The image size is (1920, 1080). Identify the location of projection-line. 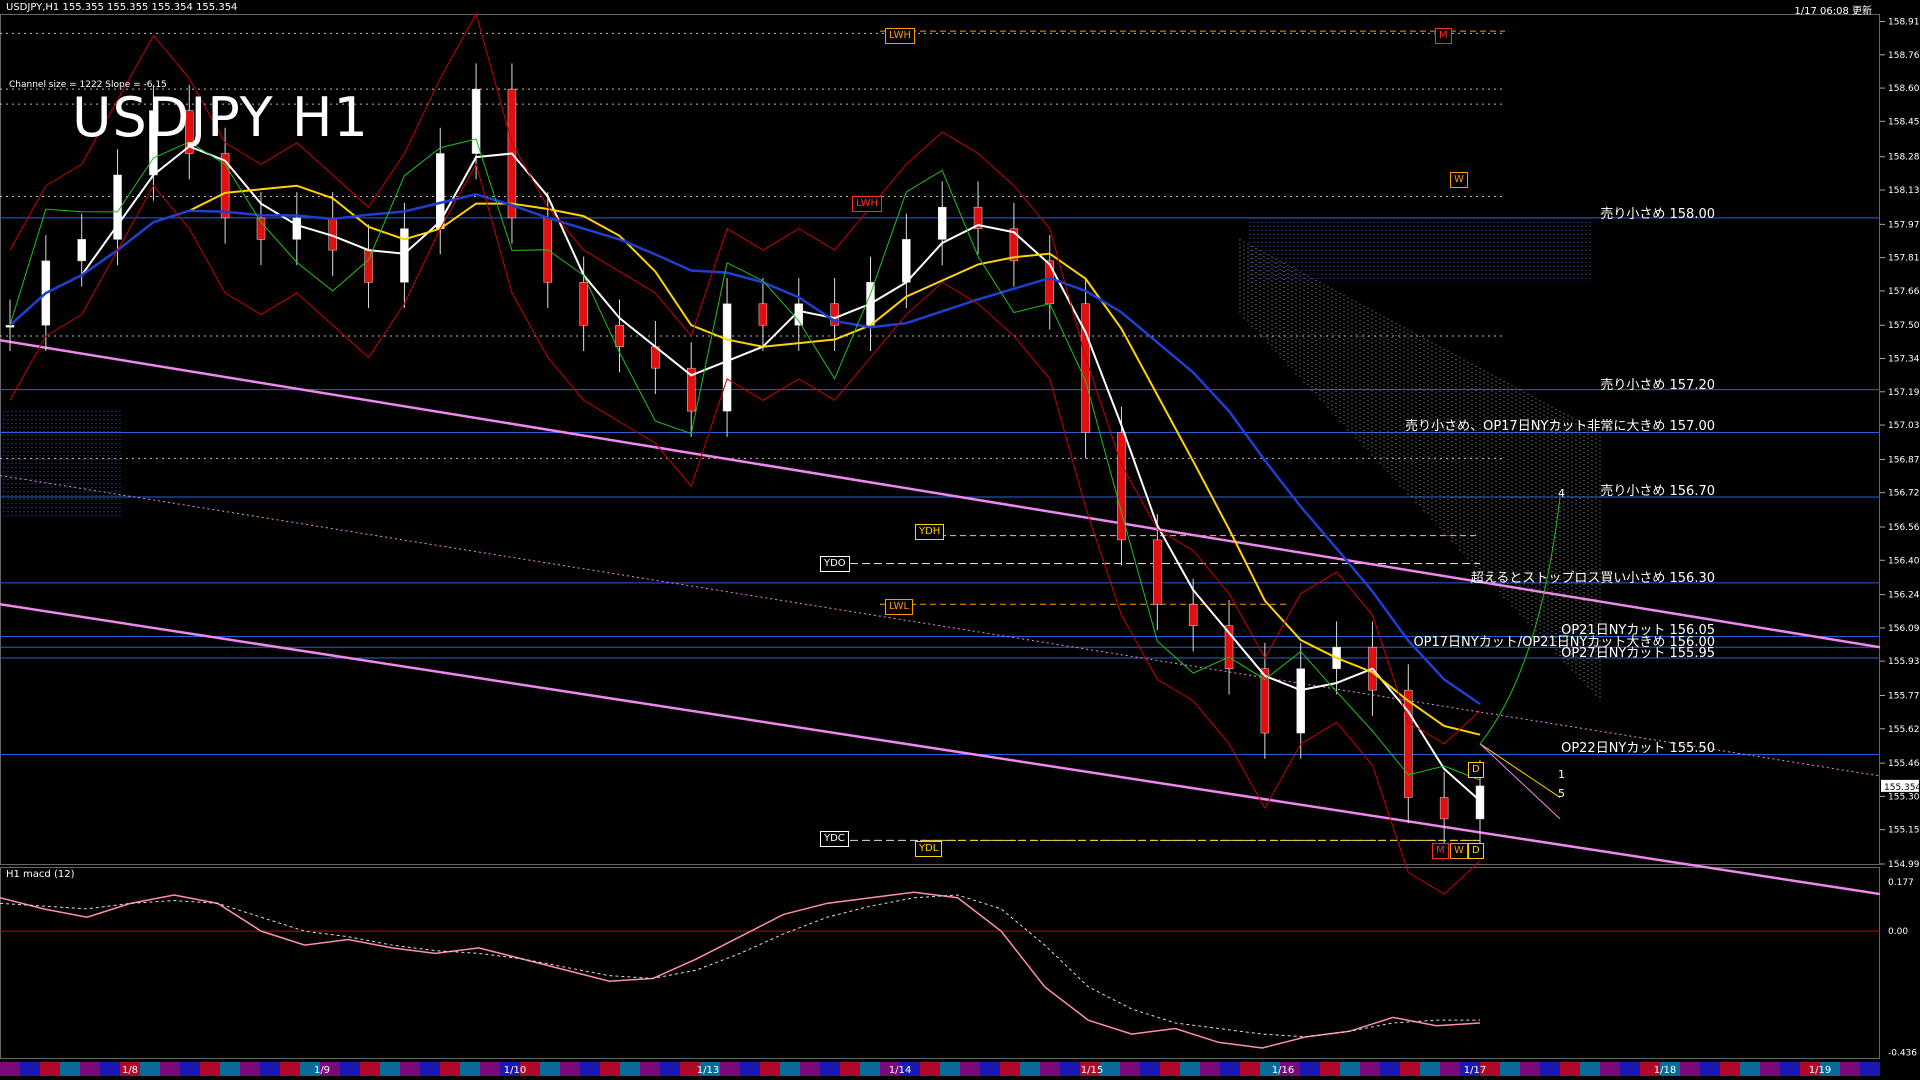
(1520, 770).